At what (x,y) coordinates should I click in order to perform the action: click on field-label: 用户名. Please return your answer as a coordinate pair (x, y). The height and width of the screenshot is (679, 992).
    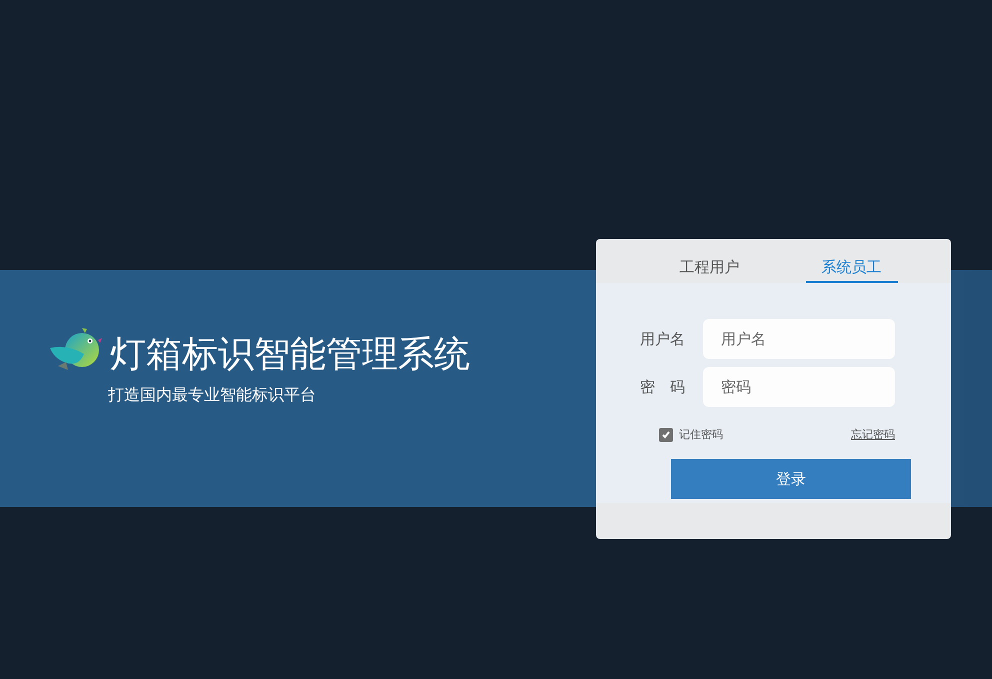
    Looking at the image, I should click on (662, 339).